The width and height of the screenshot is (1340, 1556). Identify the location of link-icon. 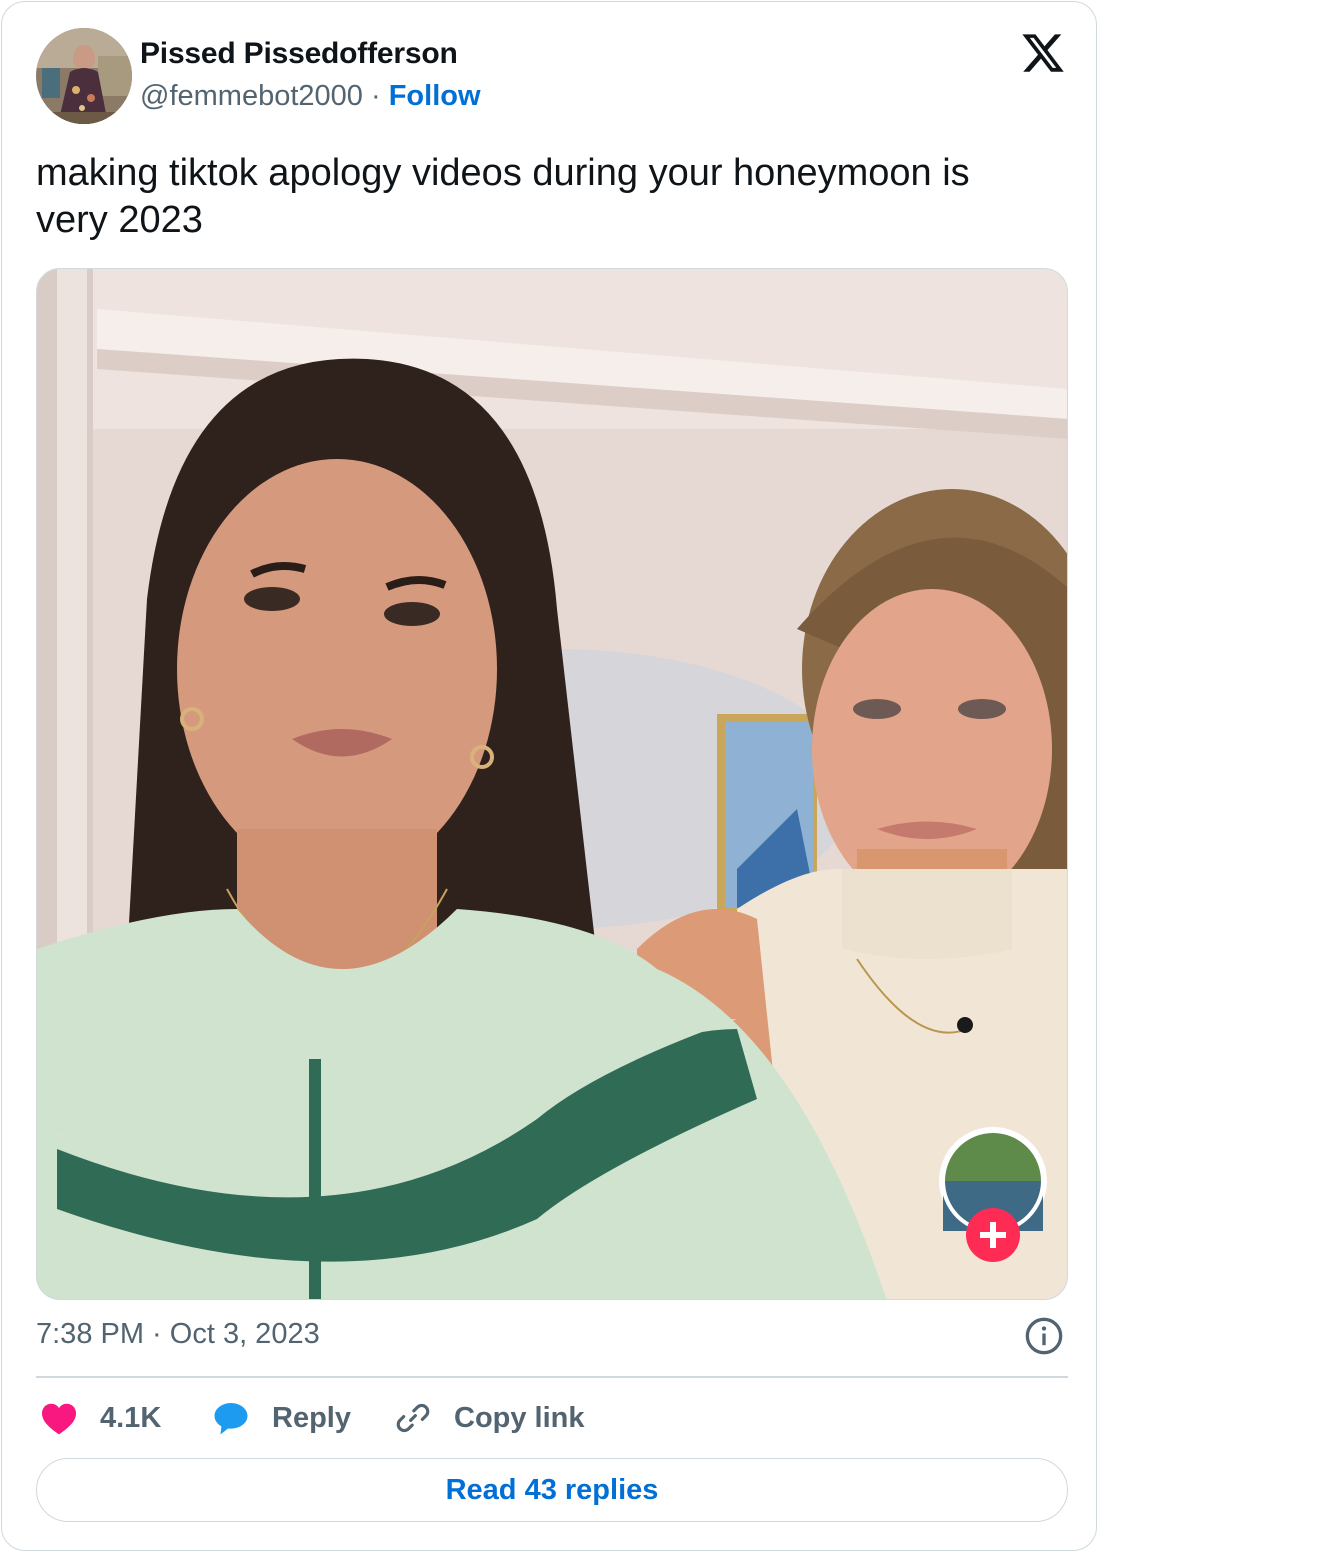
(413, 1418).